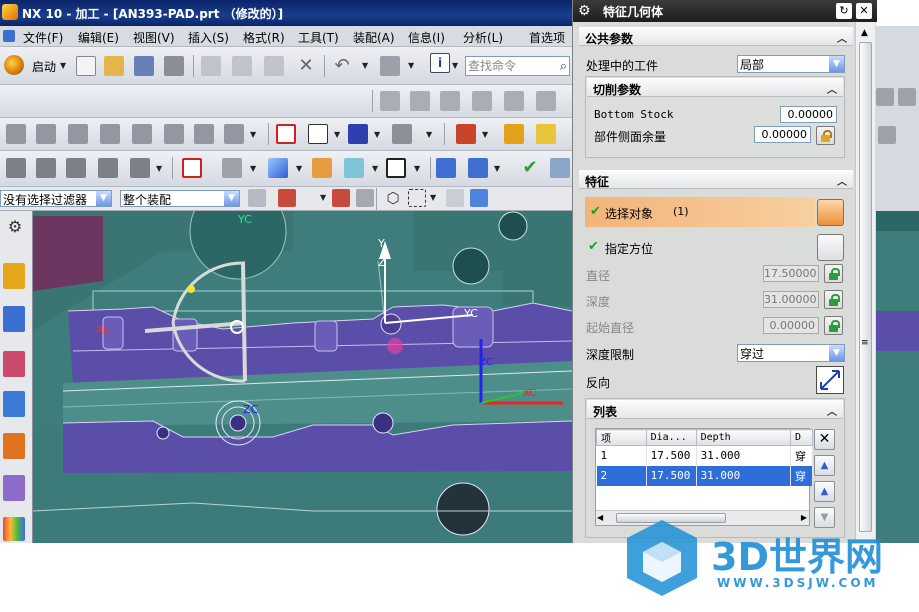 This screenshot has width=919, height=612. I want to click on feature-group-icon, so click(16, 168).